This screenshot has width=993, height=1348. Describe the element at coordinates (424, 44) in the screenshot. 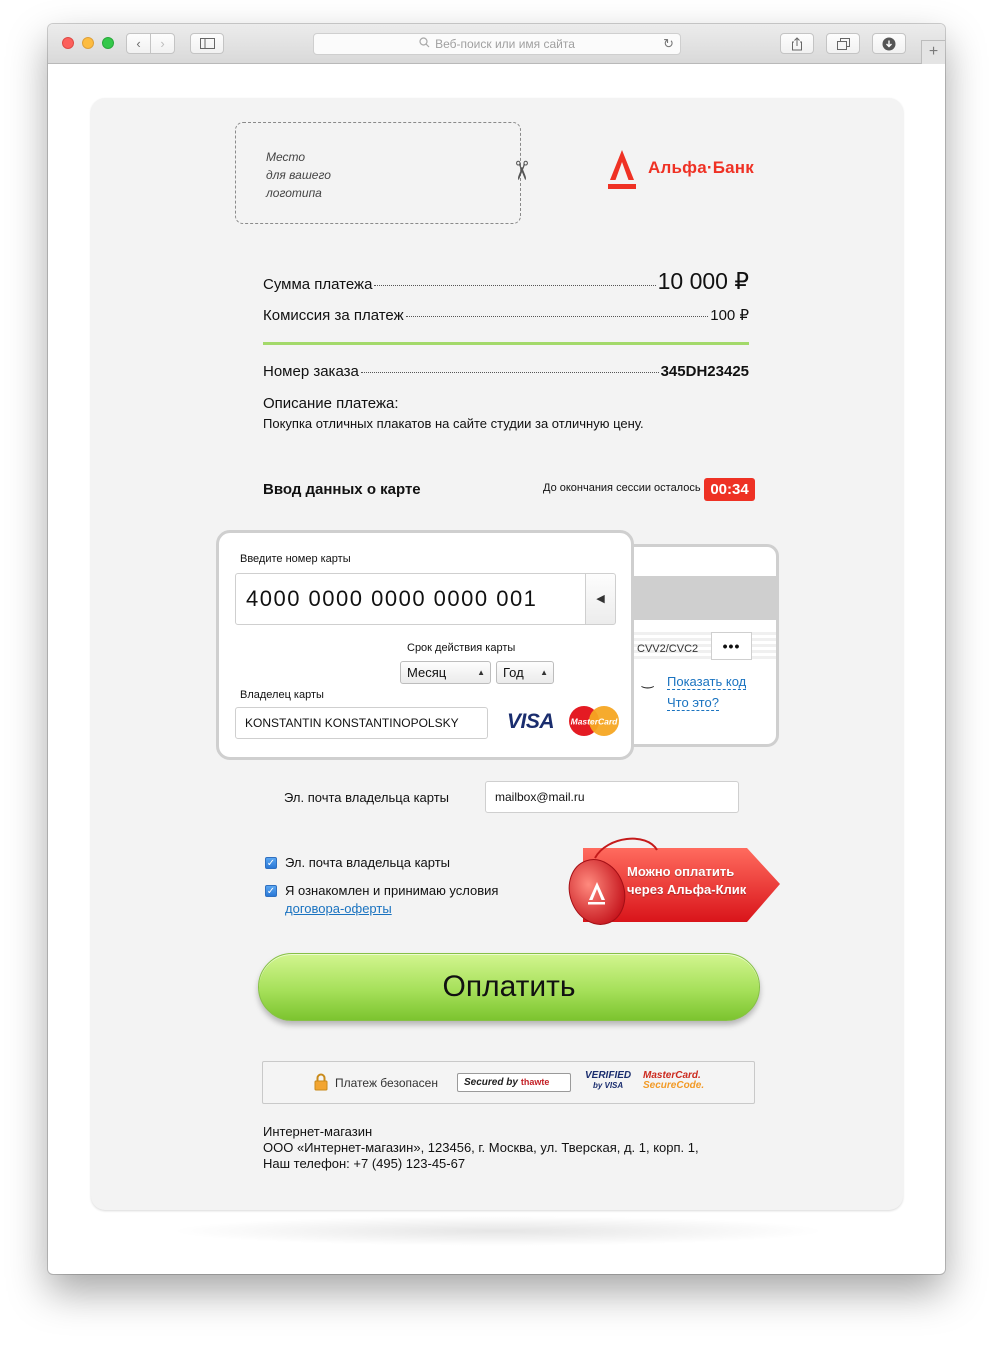

I see `search-icon` at that location.